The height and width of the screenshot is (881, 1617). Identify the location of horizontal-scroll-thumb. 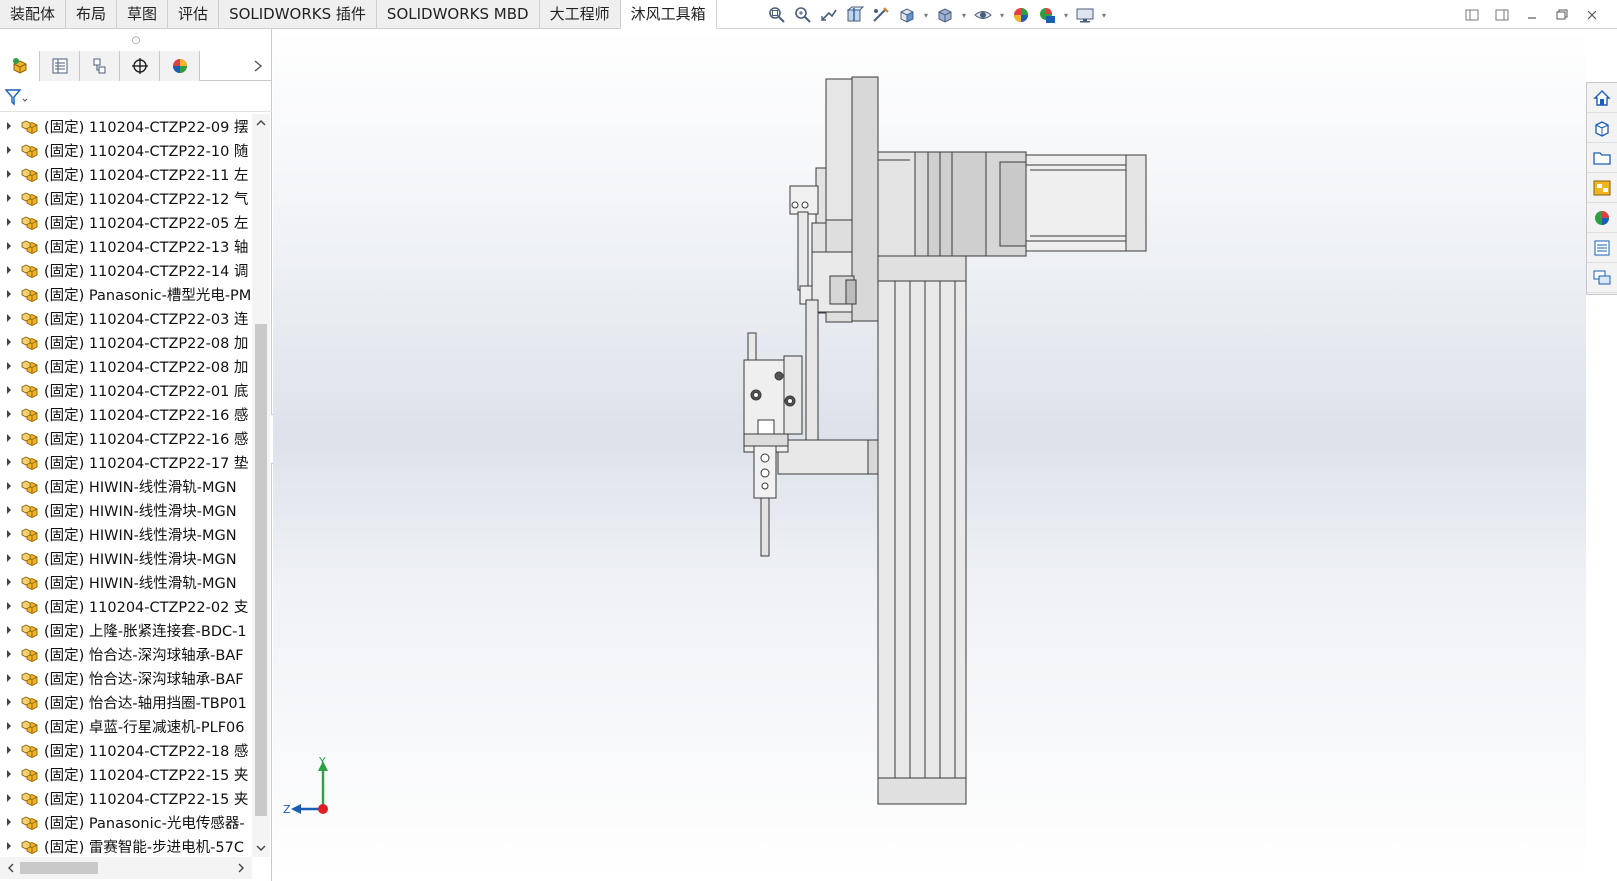
(59, 868).